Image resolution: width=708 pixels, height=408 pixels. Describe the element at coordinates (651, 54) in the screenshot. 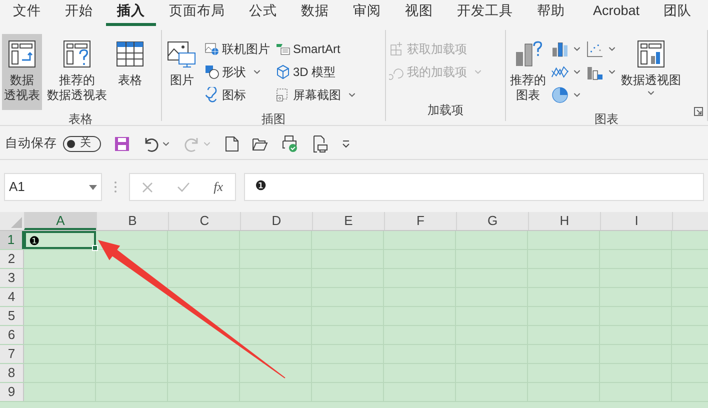

I see `pivot-chart-icon` at that location.